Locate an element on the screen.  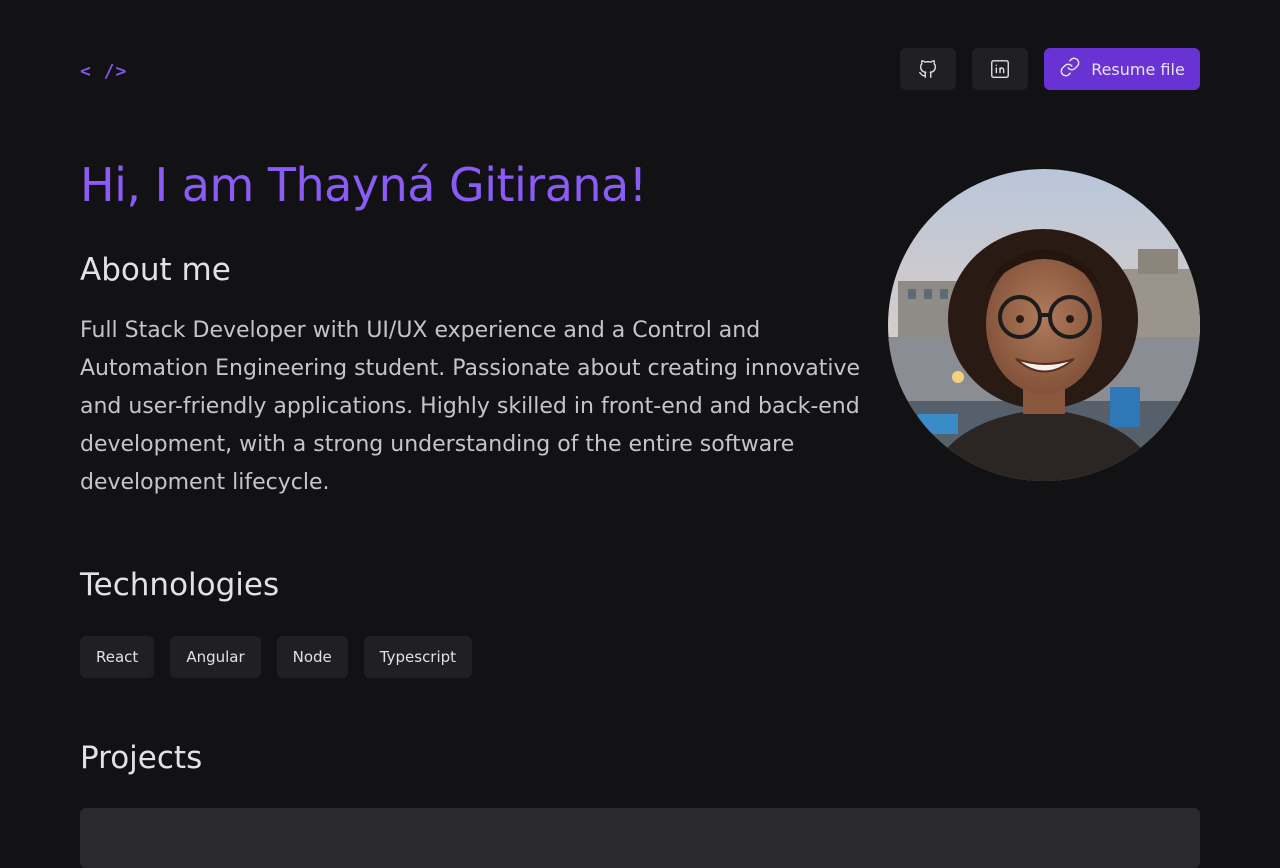
about-heading: About me is located at coordinates (155, 270).